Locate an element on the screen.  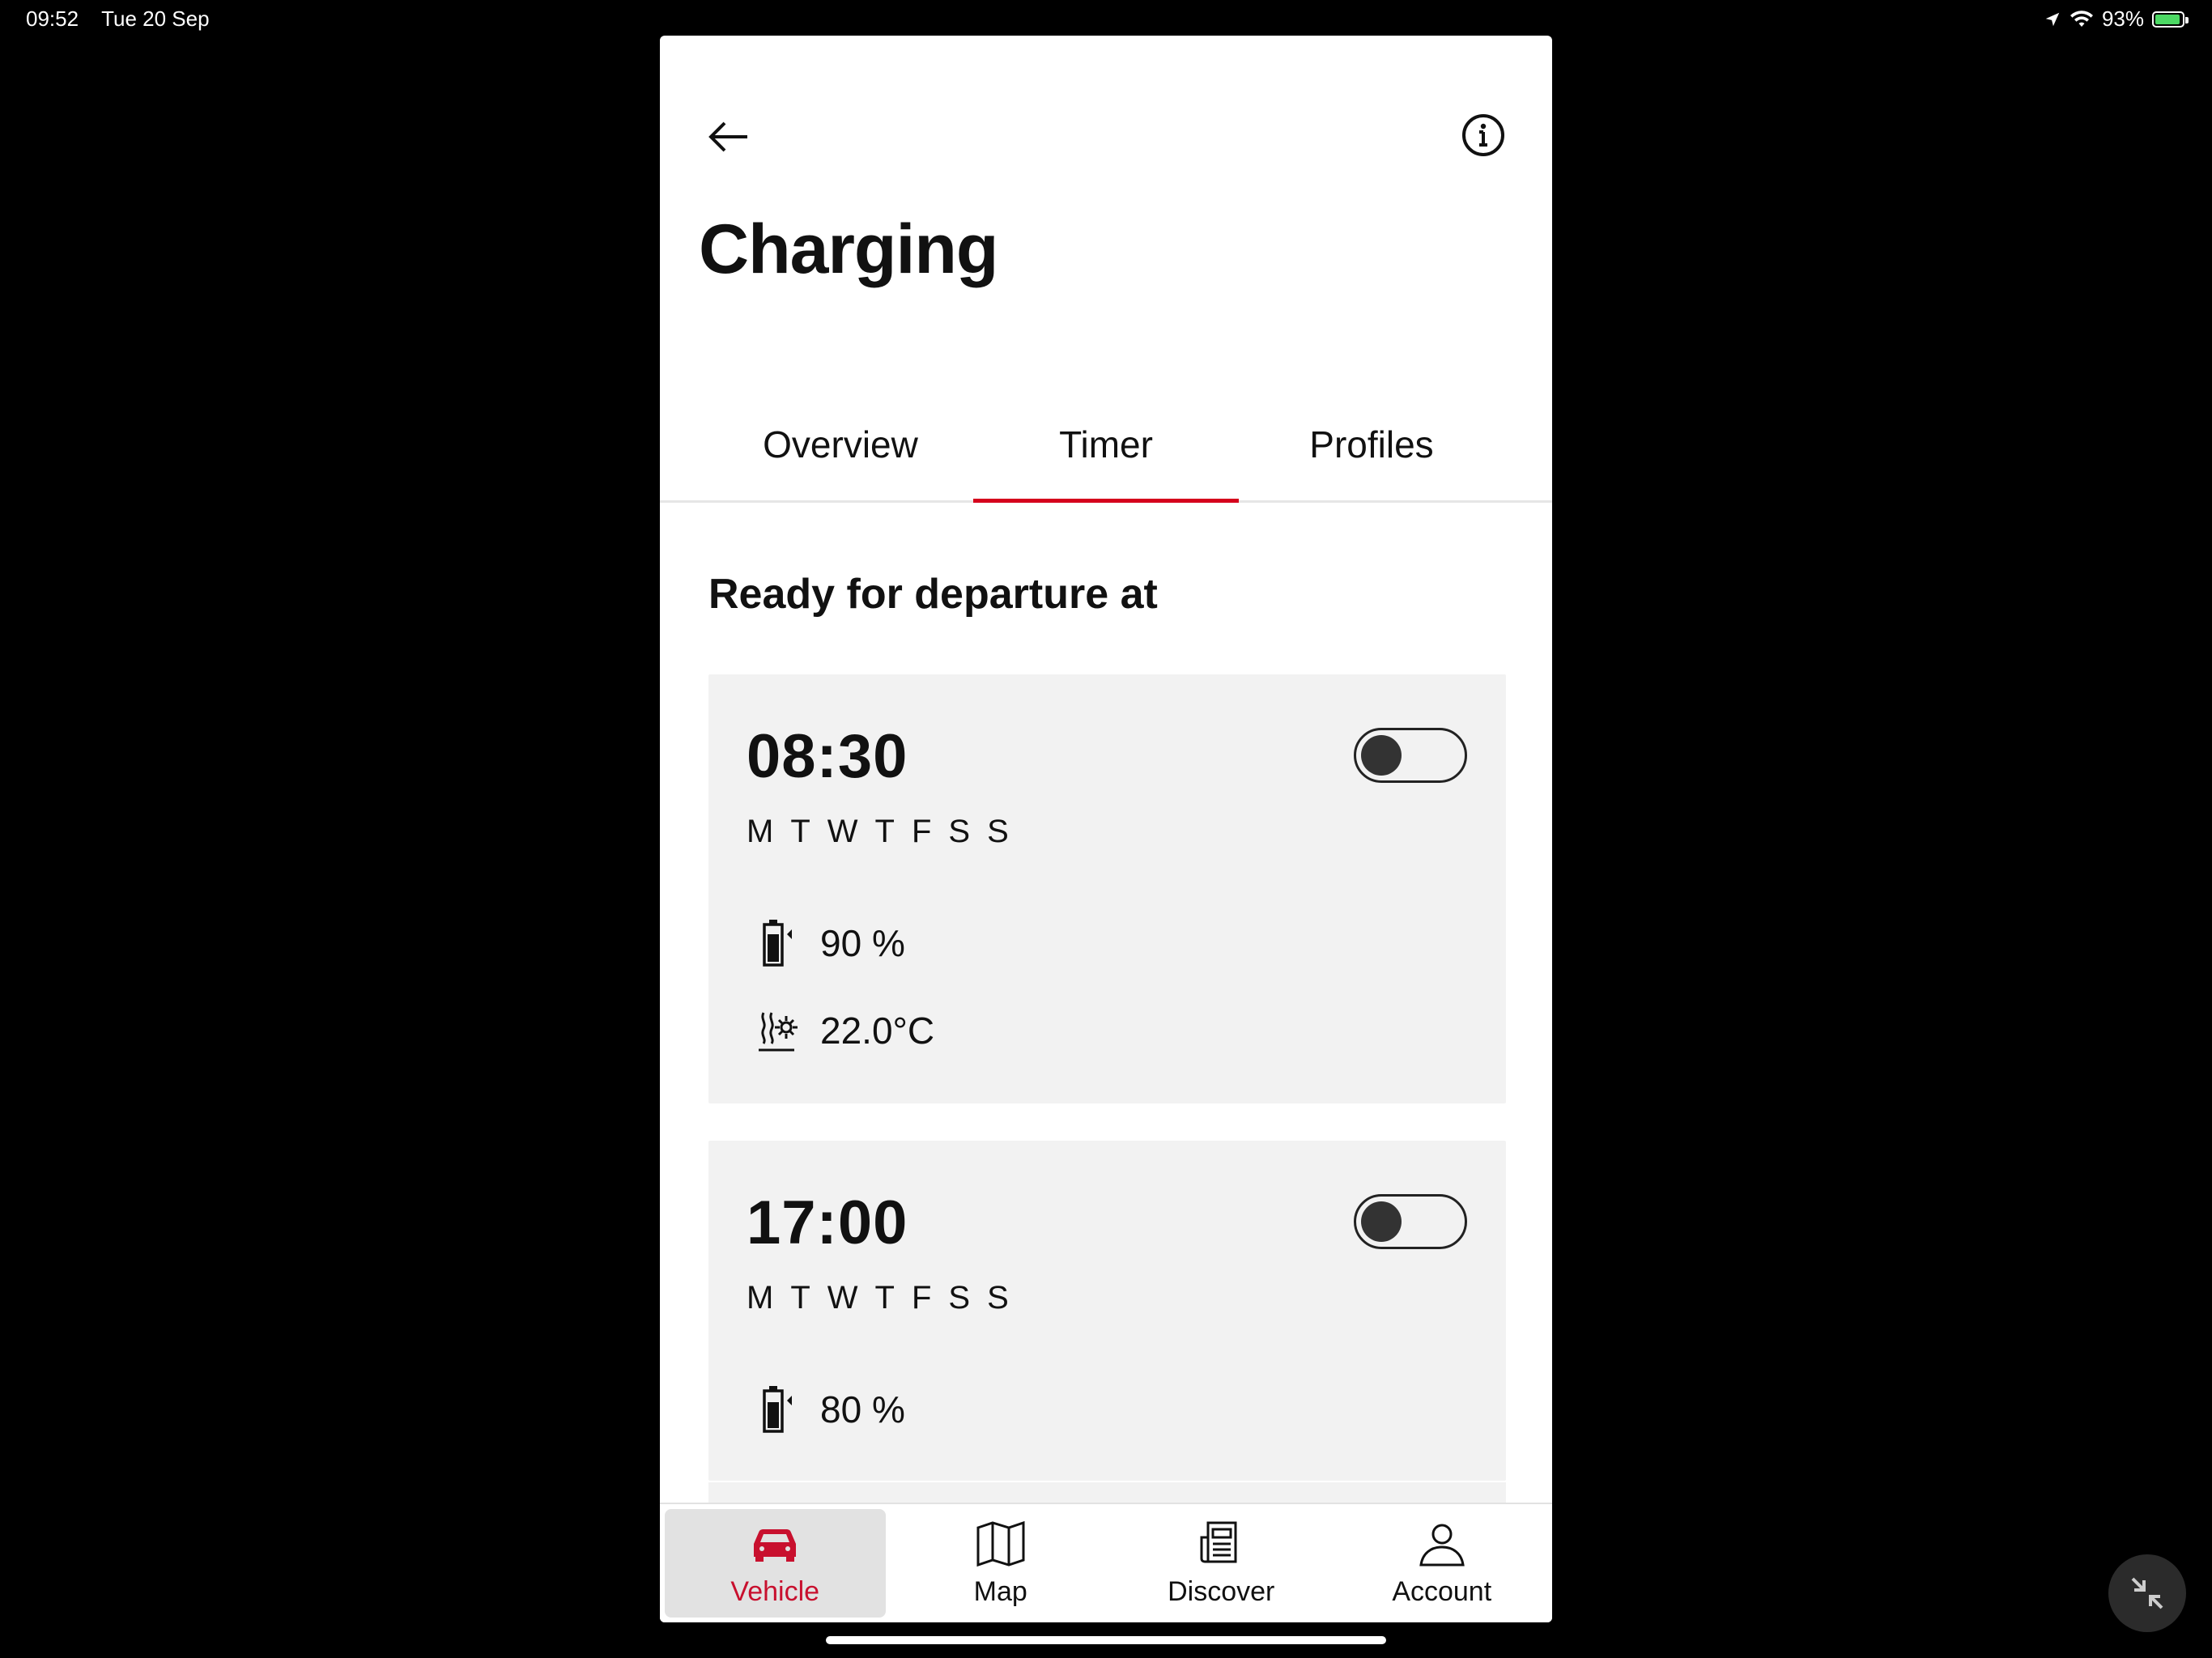
info-button is located at coordinates (1483, 135).